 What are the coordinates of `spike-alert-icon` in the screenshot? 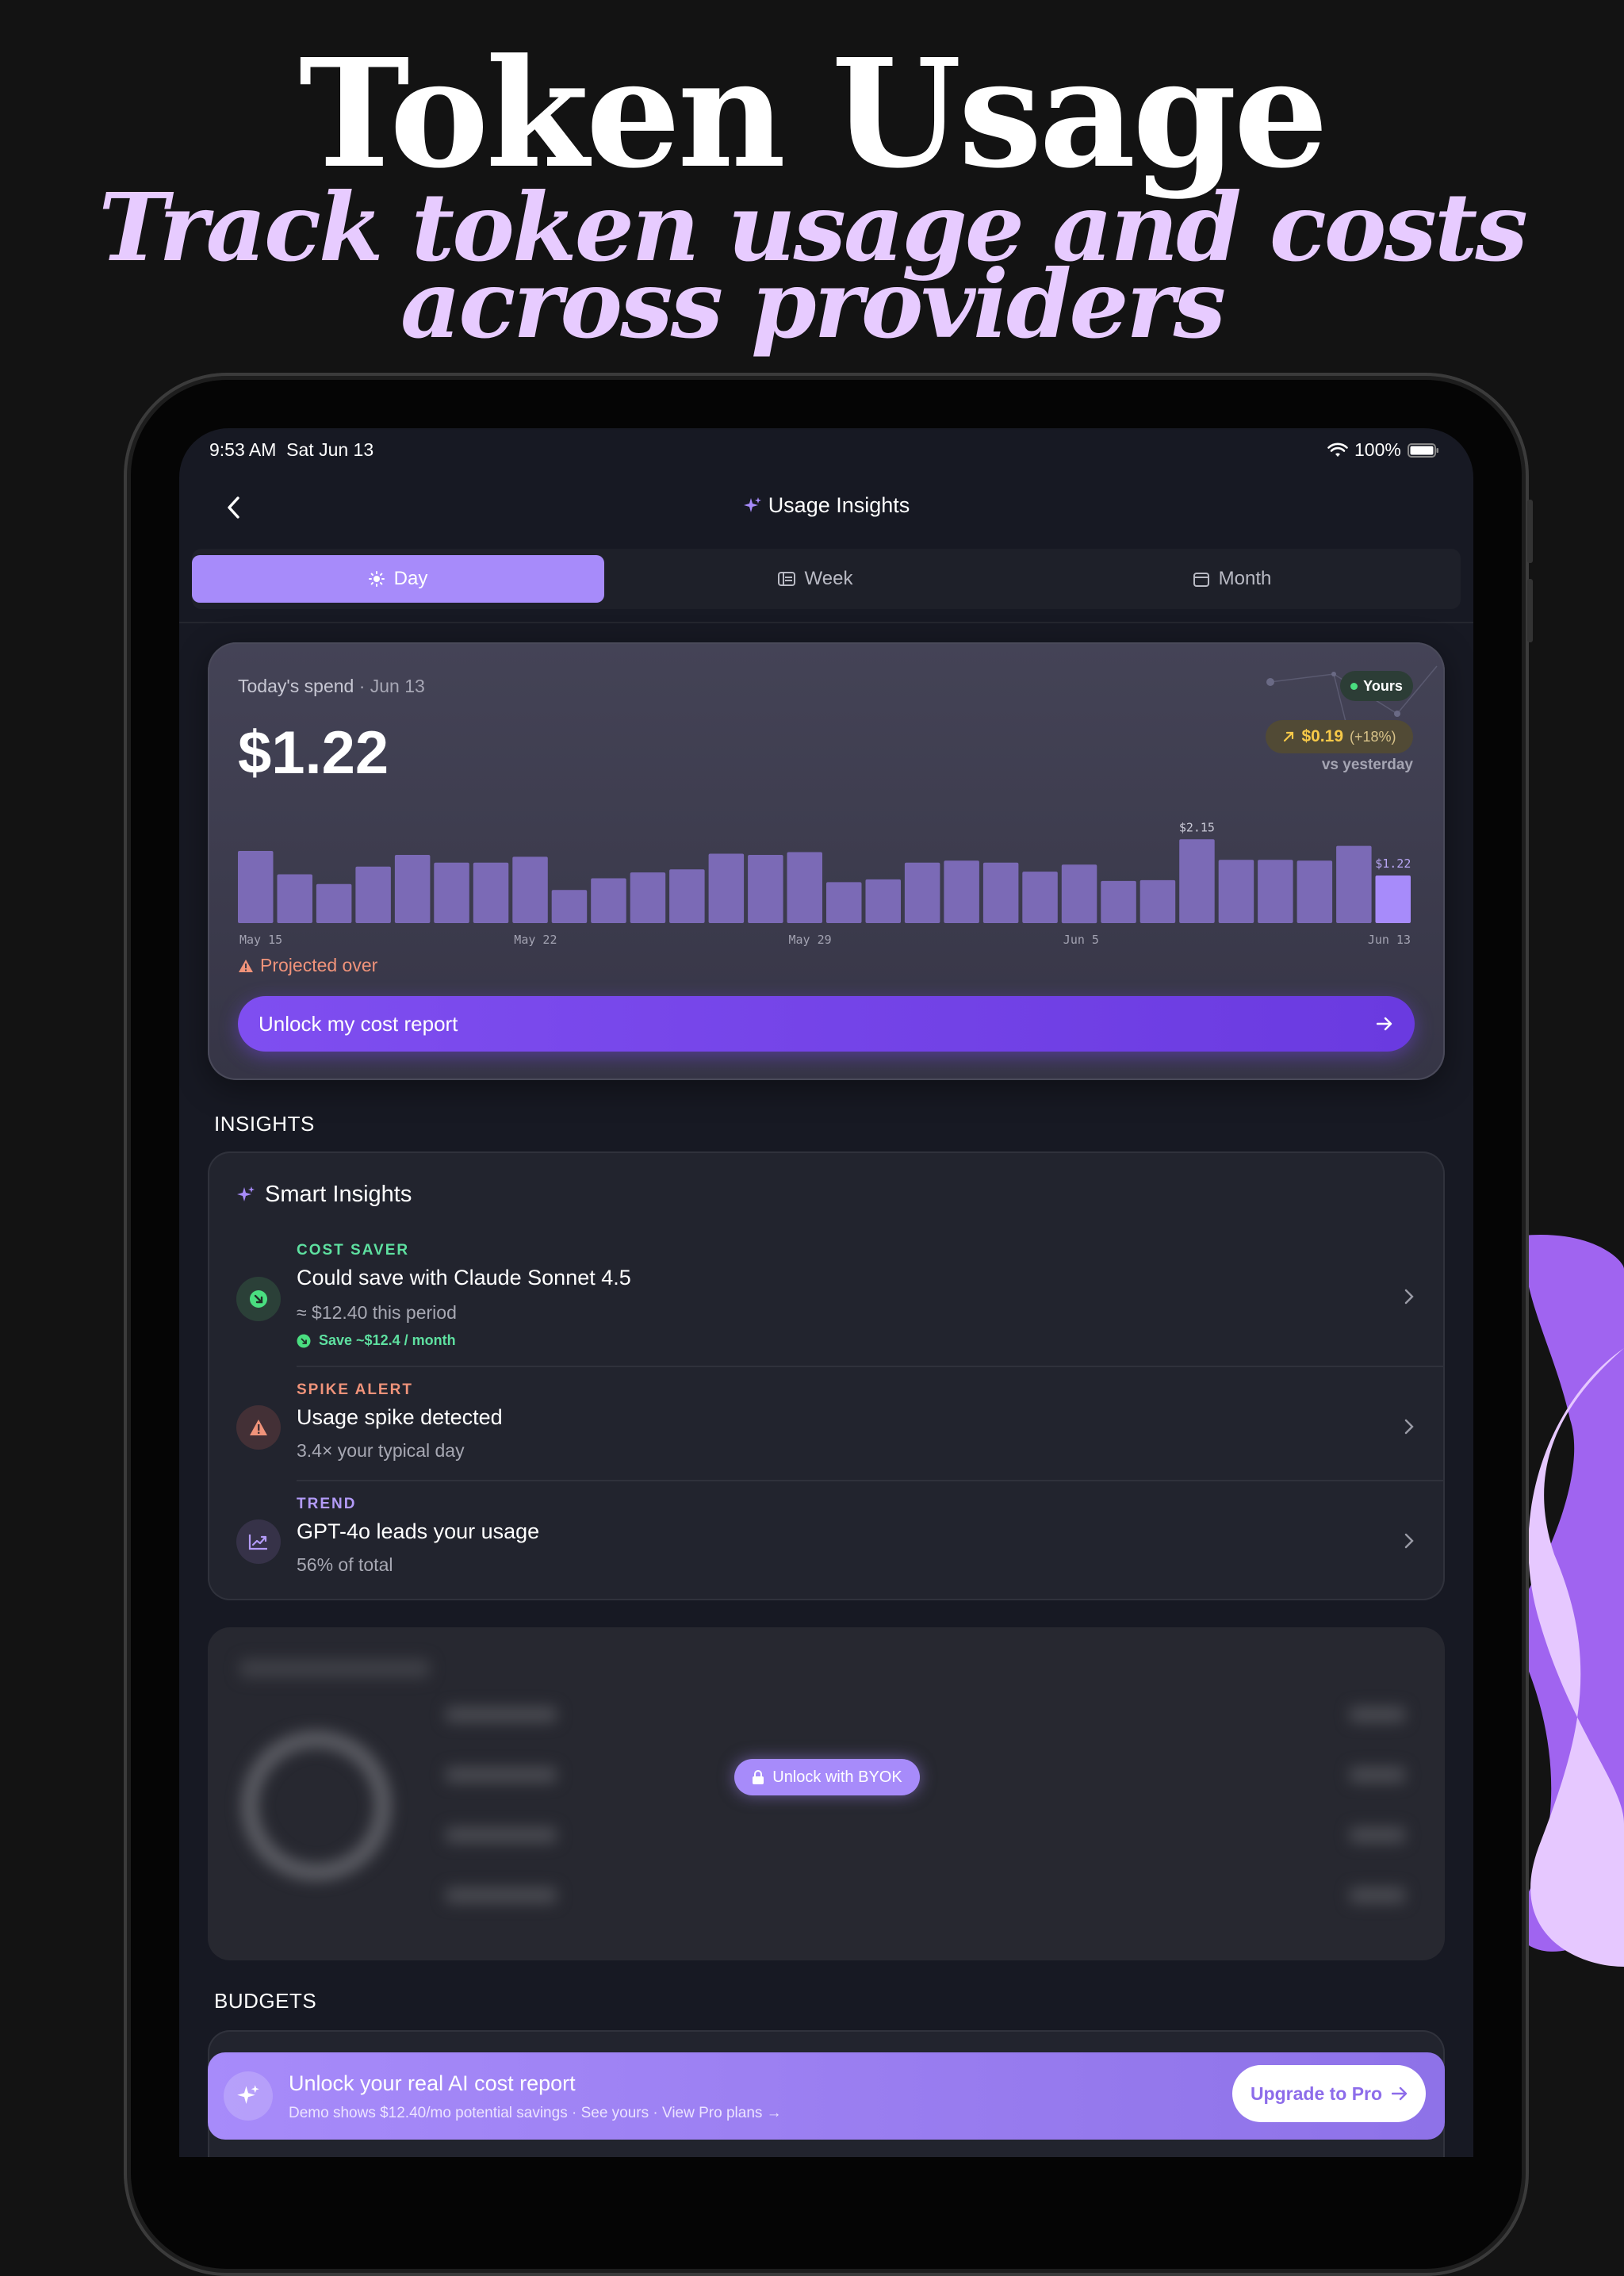 It's located at (258, 1427).